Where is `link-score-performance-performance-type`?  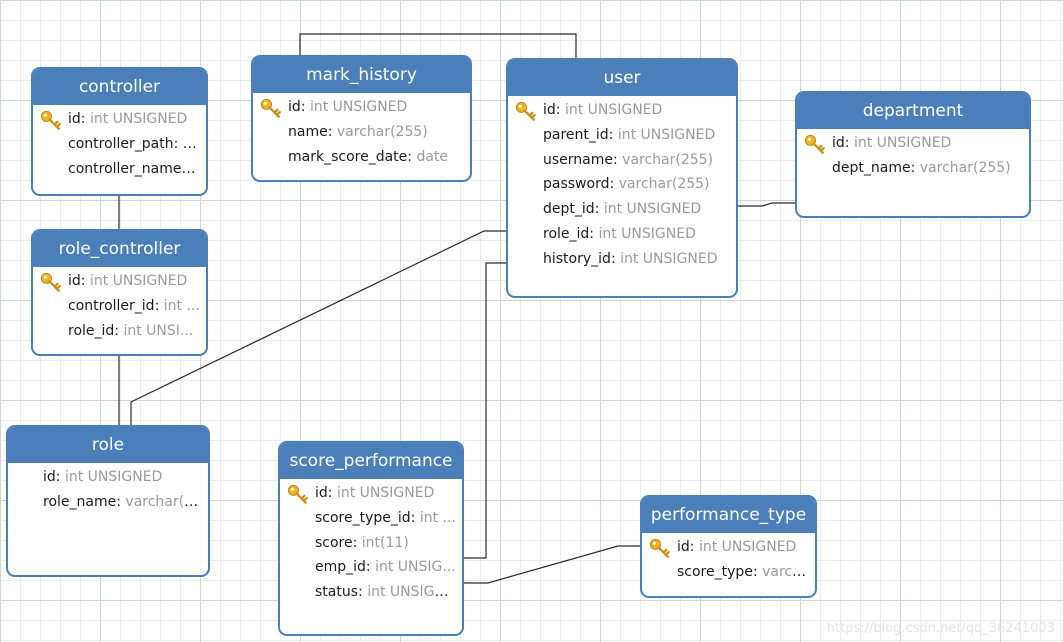 link-score-performance-performance-type is located at coordinates (552, 564).